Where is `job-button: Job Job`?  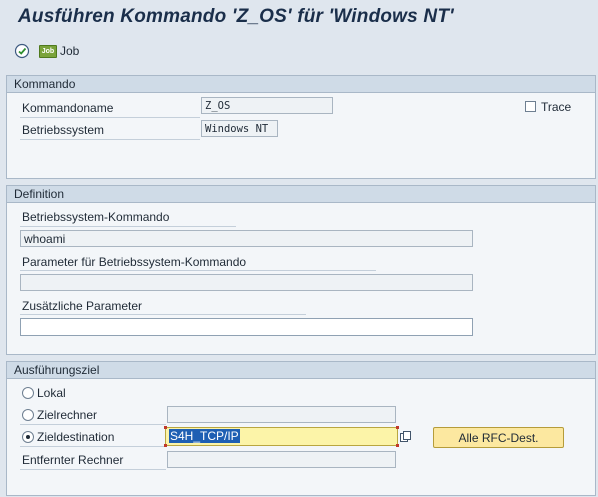 job-button: Job Job is located at coordinates (59, 51).